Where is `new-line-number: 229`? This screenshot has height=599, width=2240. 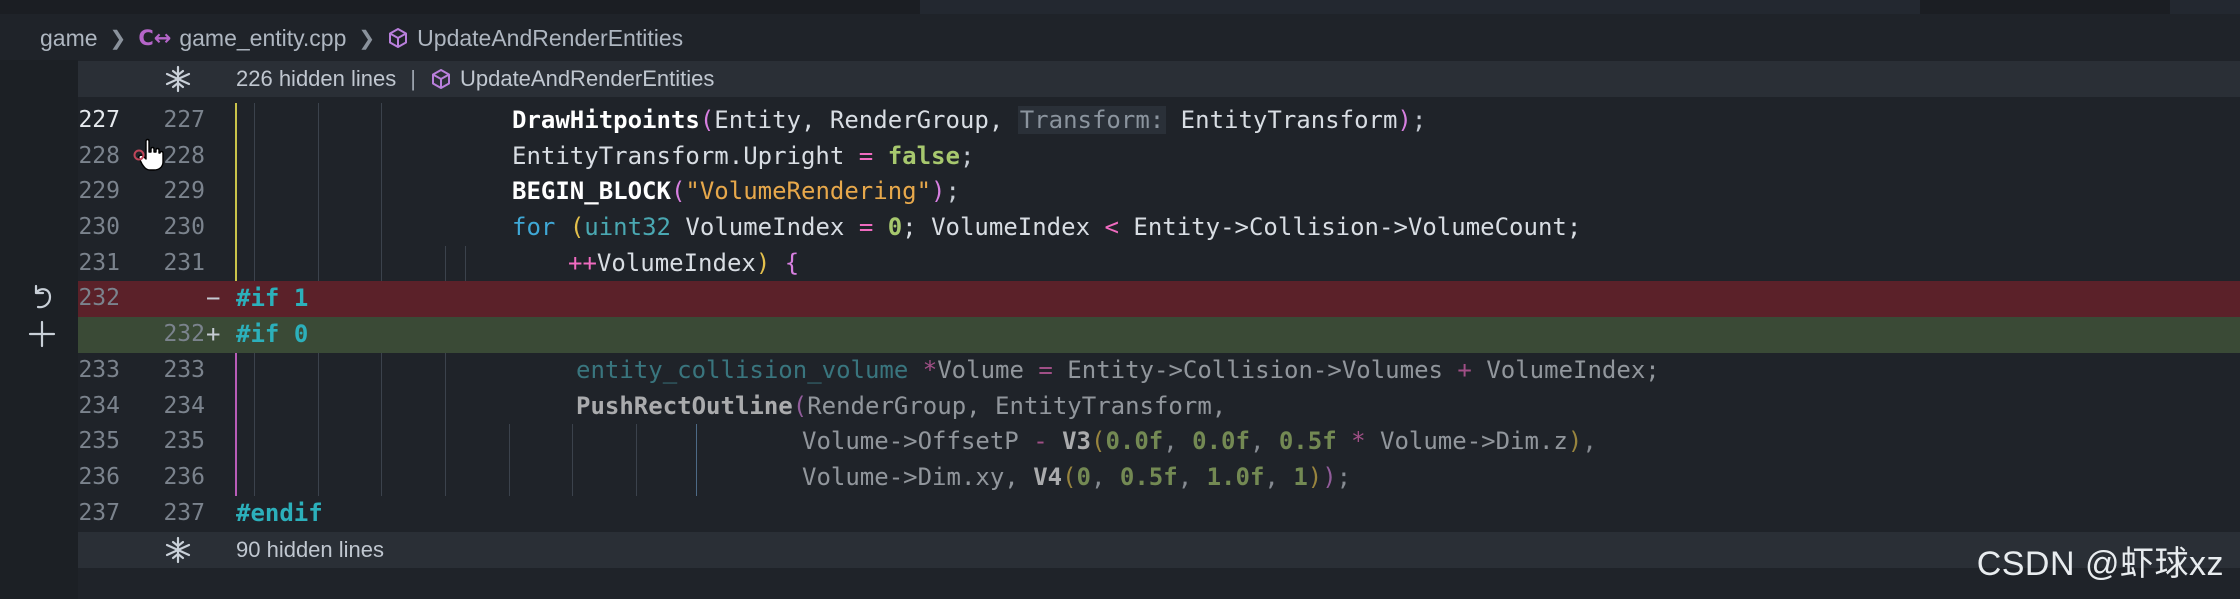
new-line-number: 229 is located at coordinates (184, 191).